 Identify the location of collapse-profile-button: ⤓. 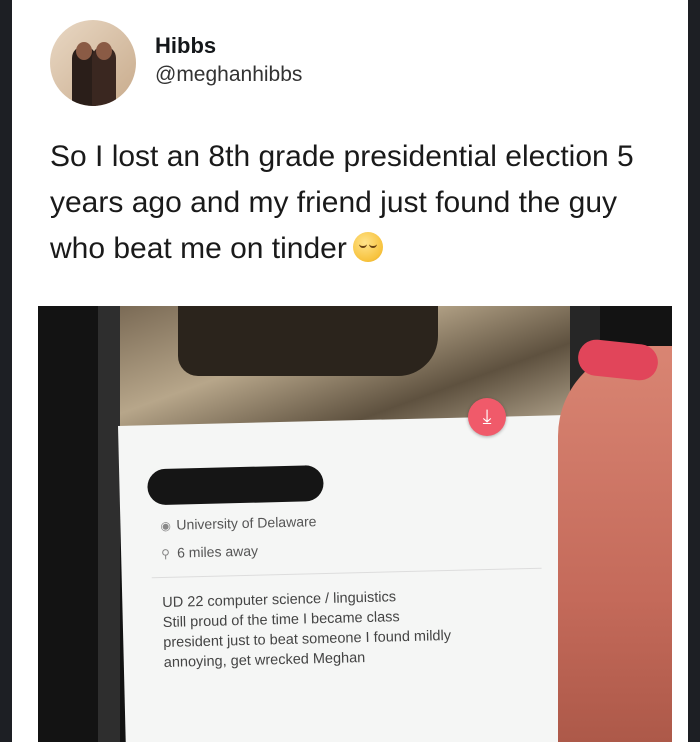
(487, 417).